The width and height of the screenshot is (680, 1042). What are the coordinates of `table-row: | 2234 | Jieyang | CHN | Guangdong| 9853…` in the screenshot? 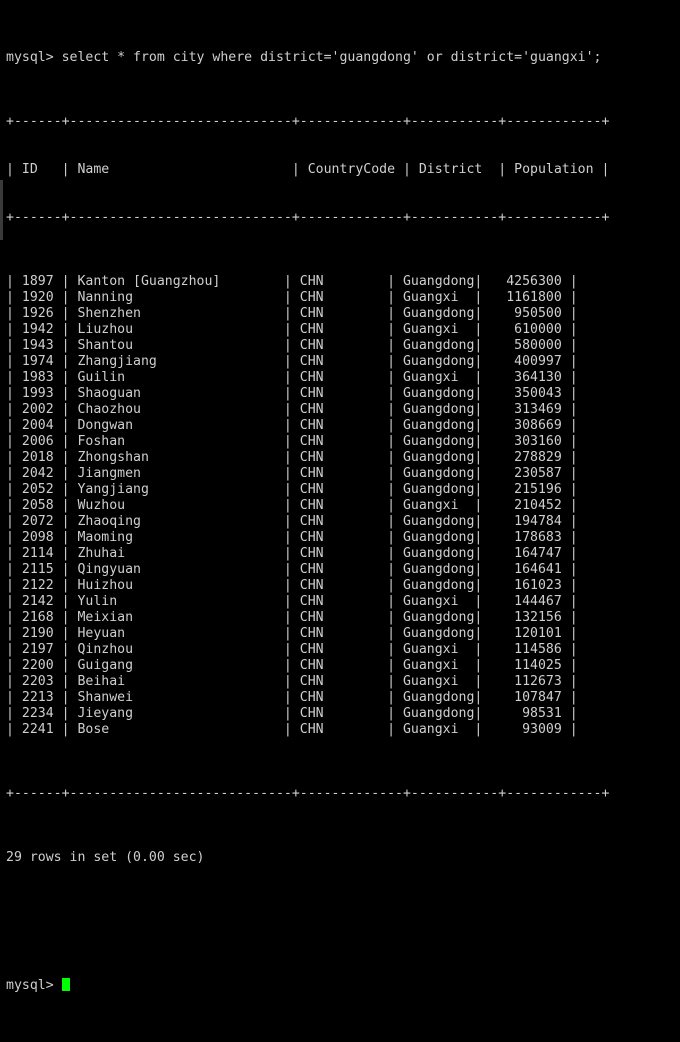 It's located at (292, 713).